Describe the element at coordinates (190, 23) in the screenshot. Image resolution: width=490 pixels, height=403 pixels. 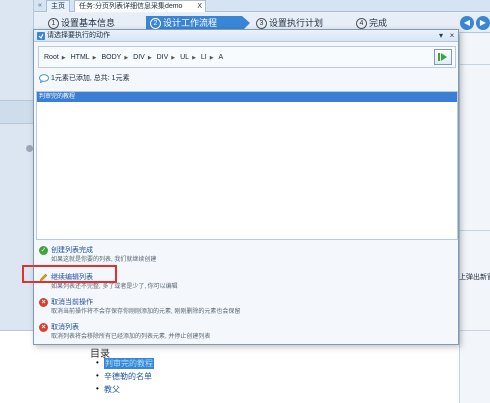
I see `step-label: 设计工作流程` at that location.